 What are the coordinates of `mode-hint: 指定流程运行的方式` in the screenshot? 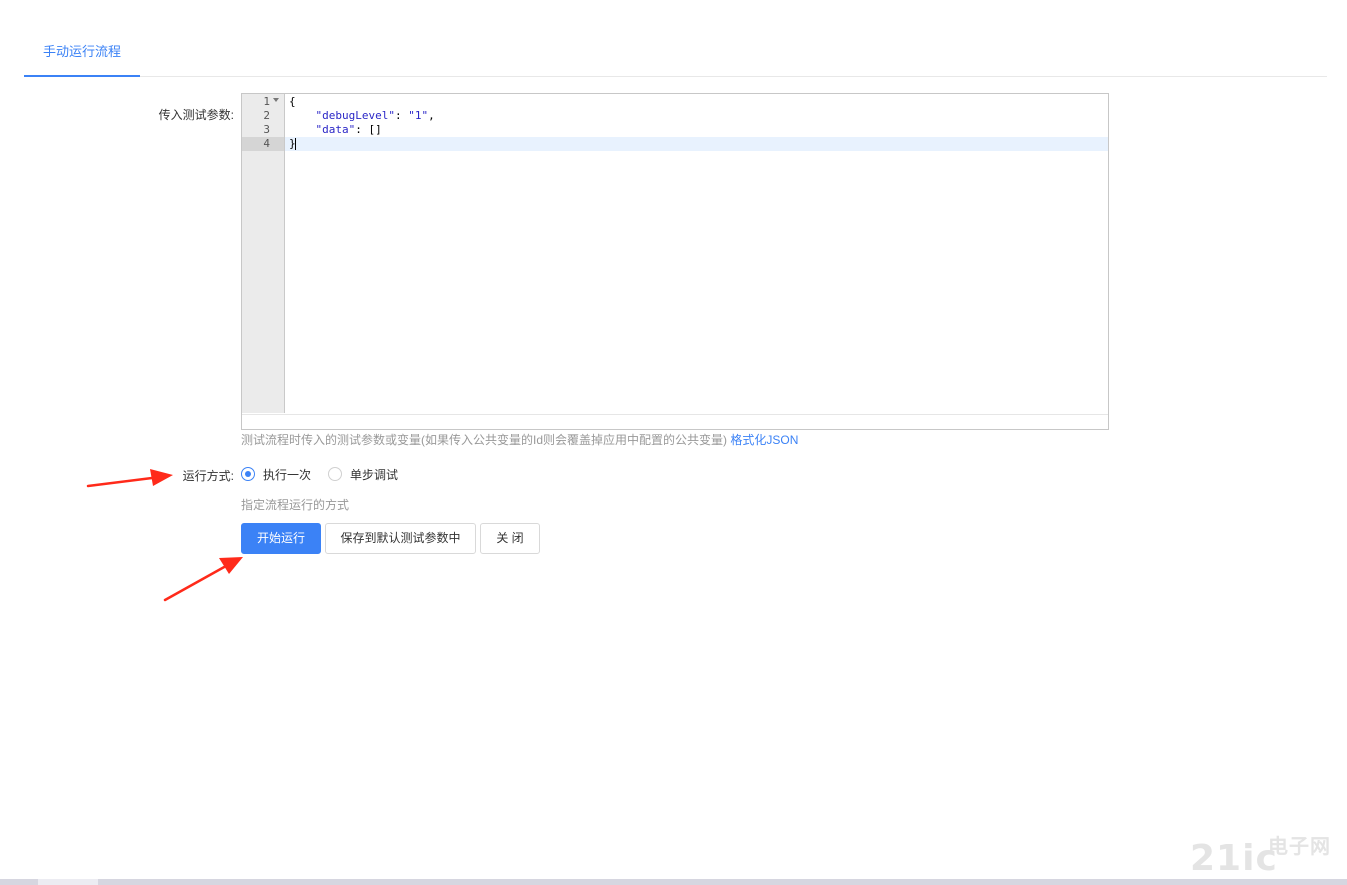 It's located at (295, 505).